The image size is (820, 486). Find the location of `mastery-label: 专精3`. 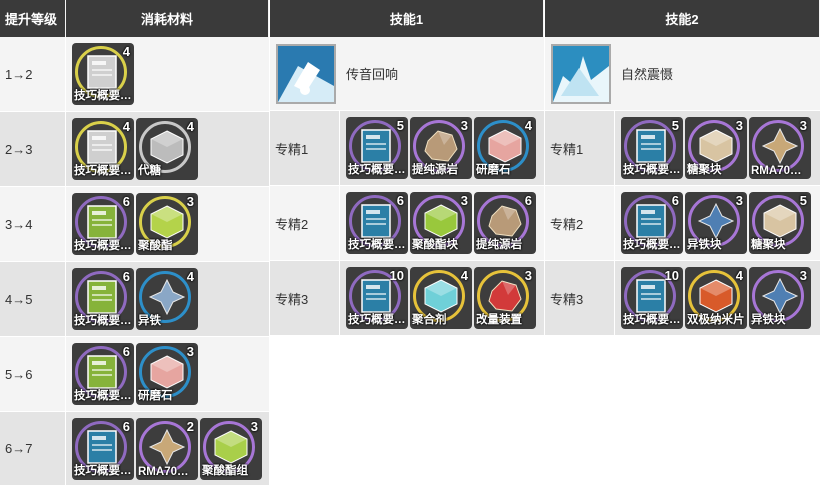

mastery-label: 专精3 is located at coordinates (580, 298).